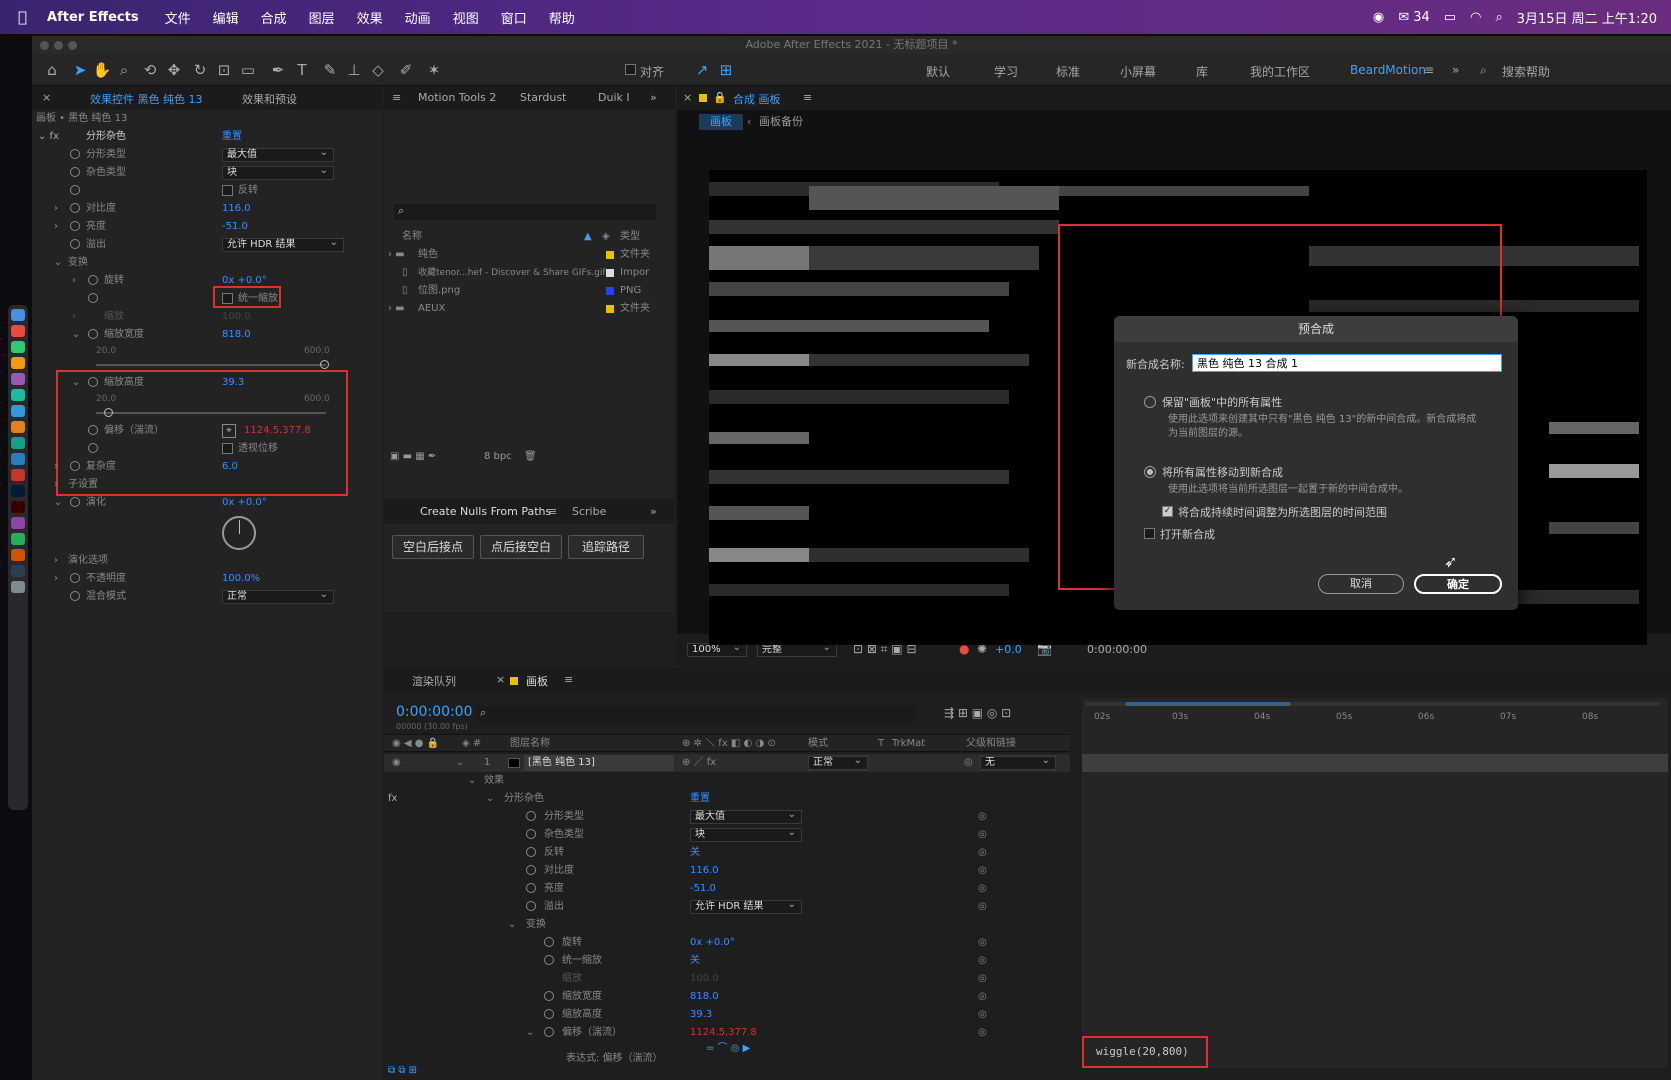  What do you see at coordinates (283, 244) in the screenshot?
I see `overflow-select: 允许 HDR 结果` at bounding box center [283, 244].